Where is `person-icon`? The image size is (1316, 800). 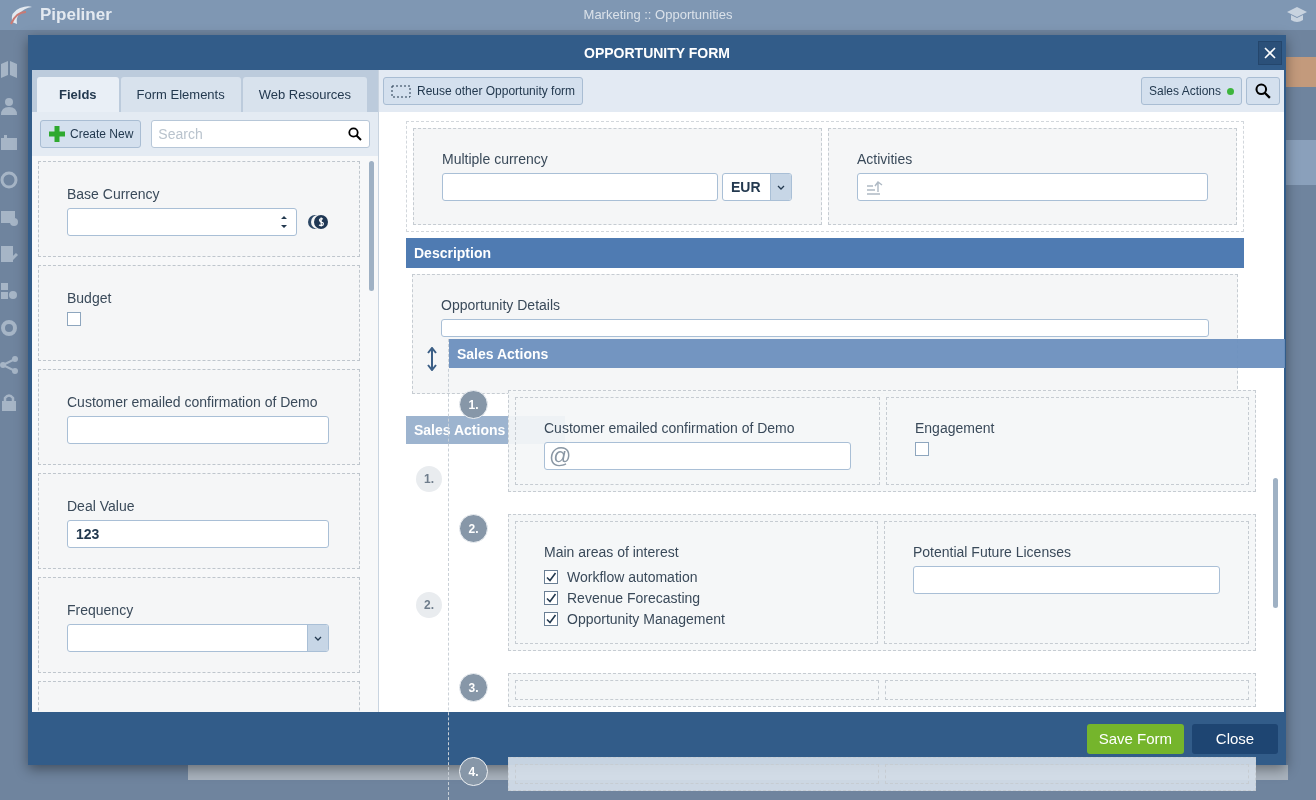
person-icon is located at coordinates (9, 106).